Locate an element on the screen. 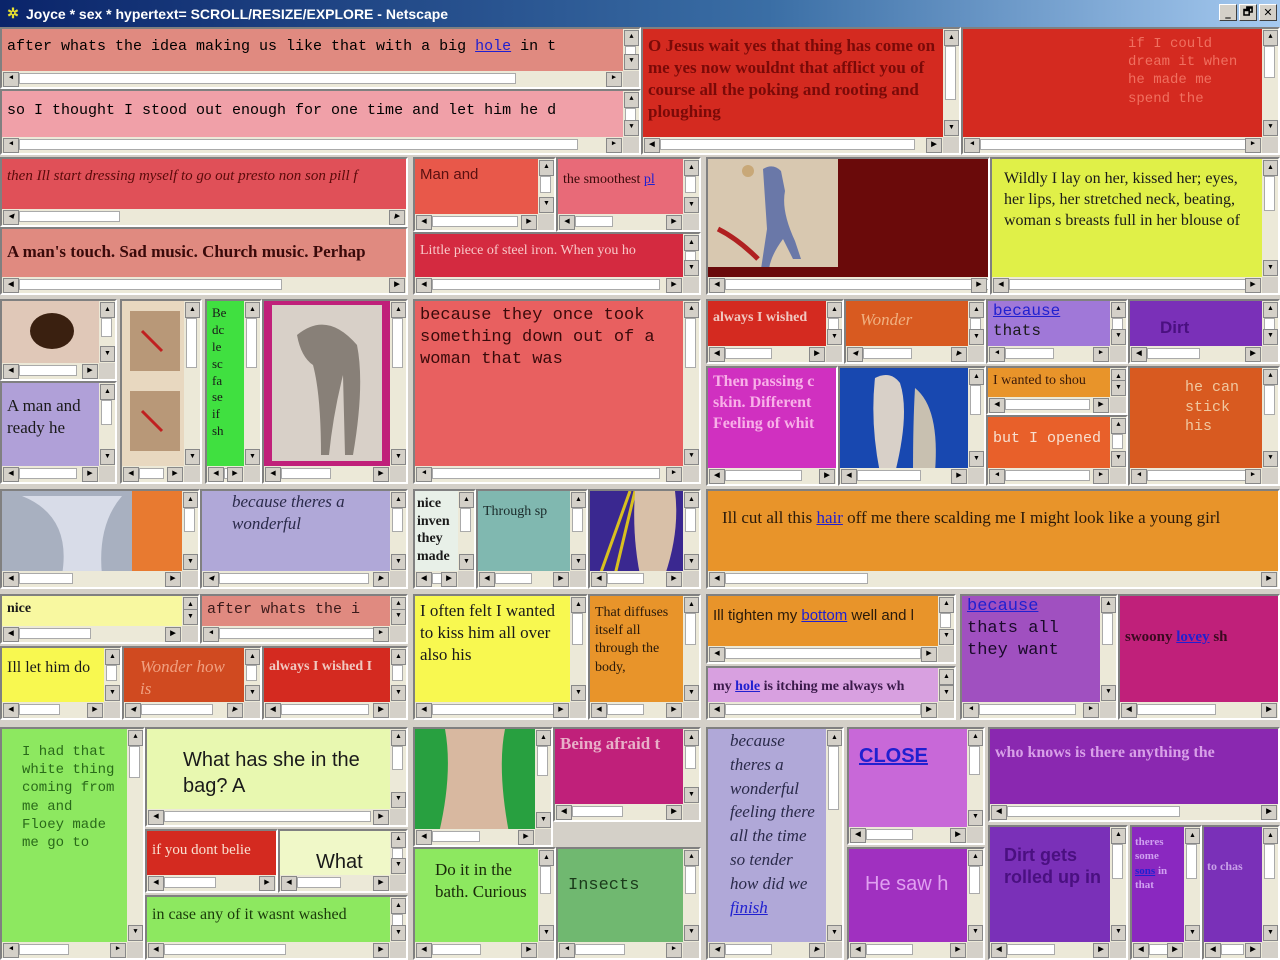 The width and height of the screenshot is (1280, 960). text-frame: Insects is located at coordinates (628, 903).